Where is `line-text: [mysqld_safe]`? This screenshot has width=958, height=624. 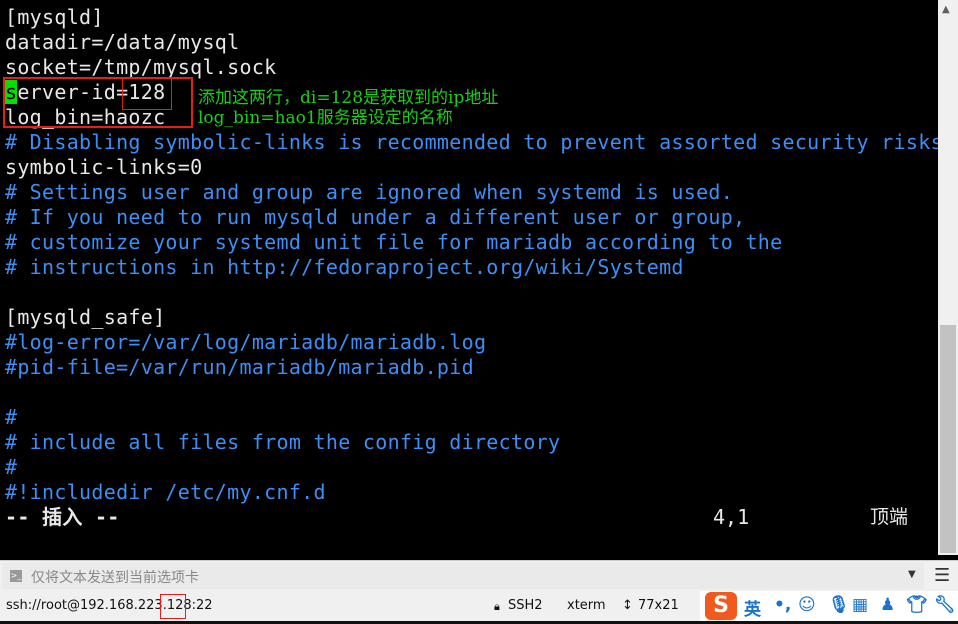
line-text: [mysqld_safe] is located at coordinates (85, 317).